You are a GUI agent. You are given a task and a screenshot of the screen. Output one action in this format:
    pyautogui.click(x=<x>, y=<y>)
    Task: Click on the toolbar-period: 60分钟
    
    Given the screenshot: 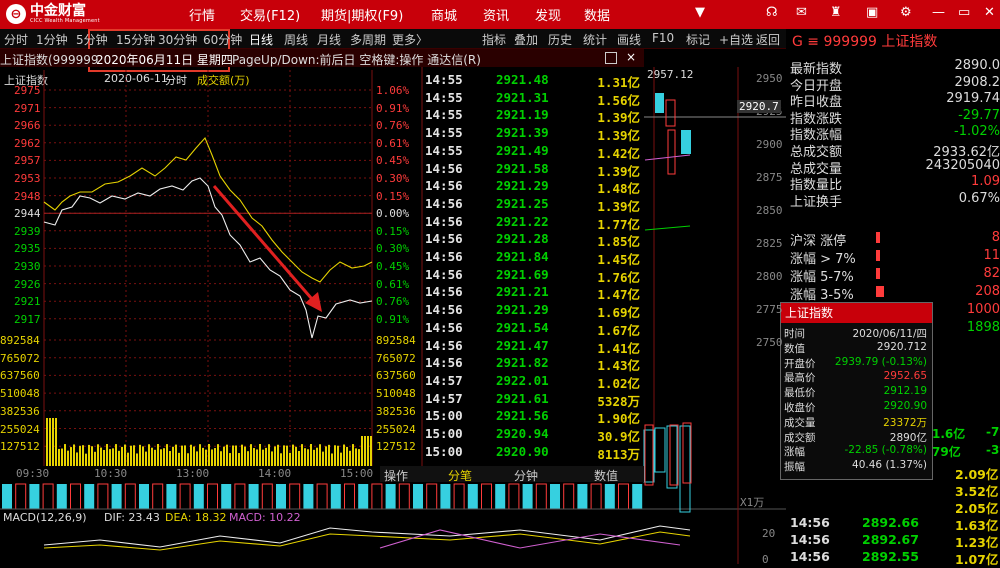 What is the action you would take?
    pyautogui.click(x=222, y=39)
    